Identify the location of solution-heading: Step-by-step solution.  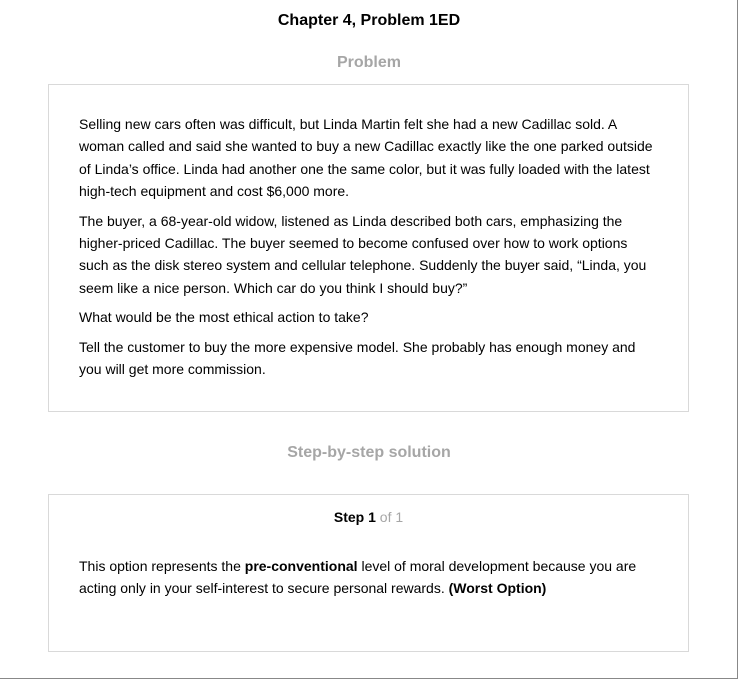
(369, 452).